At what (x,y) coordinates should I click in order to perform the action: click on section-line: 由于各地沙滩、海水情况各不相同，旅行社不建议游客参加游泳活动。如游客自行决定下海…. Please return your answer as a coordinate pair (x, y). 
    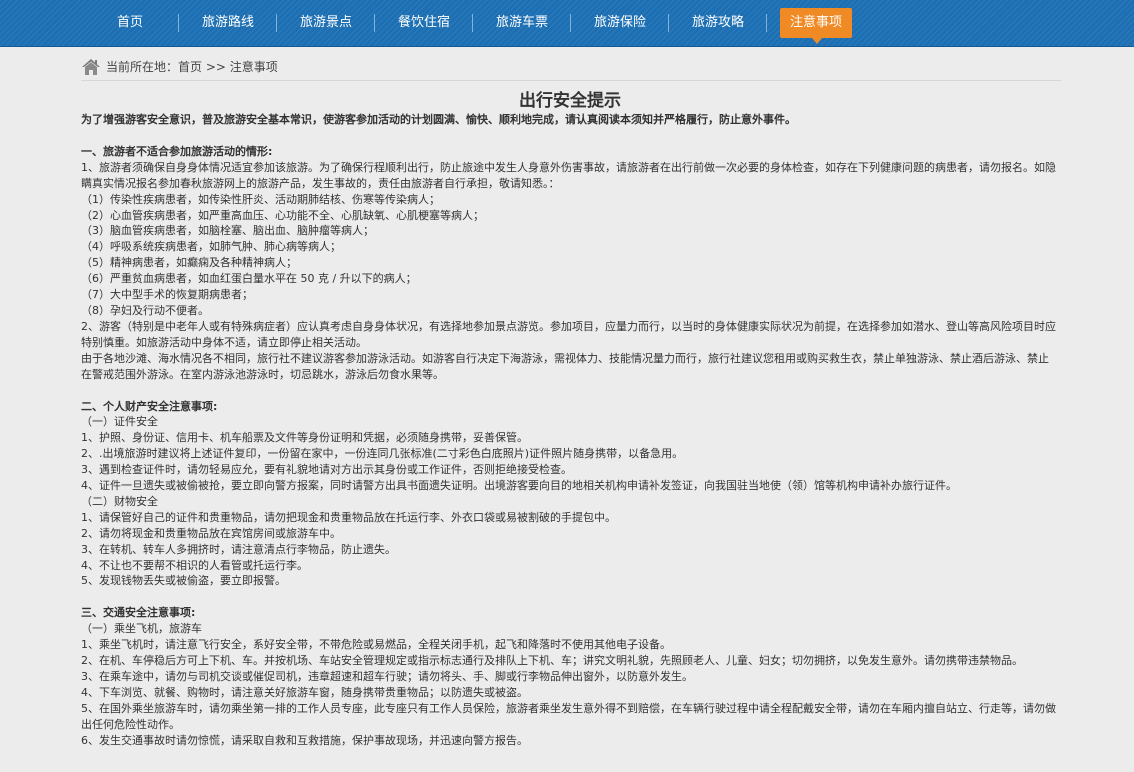
    Looking at the image, I should click on (565, 366).